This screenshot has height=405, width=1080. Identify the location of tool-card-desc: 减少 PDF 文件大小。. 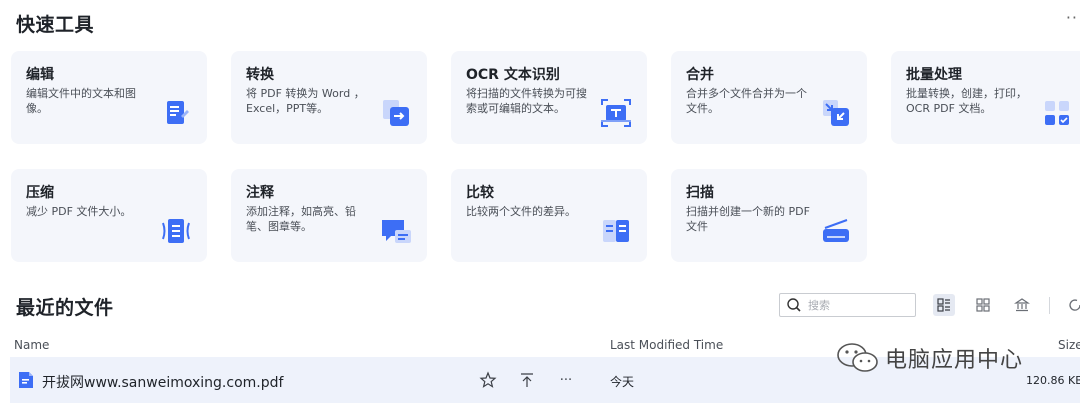
(79, 211).